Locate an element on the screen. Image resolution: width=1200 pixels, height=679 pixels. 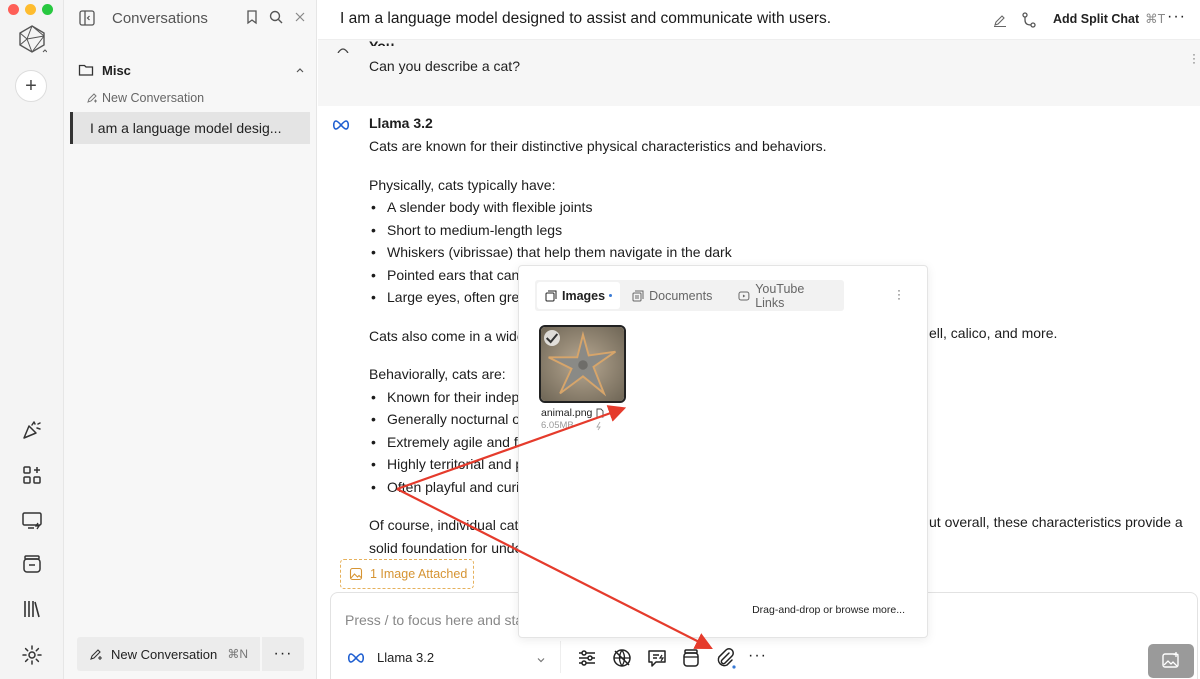
header-more-button: ··· is located at coordinates (1176, 17).